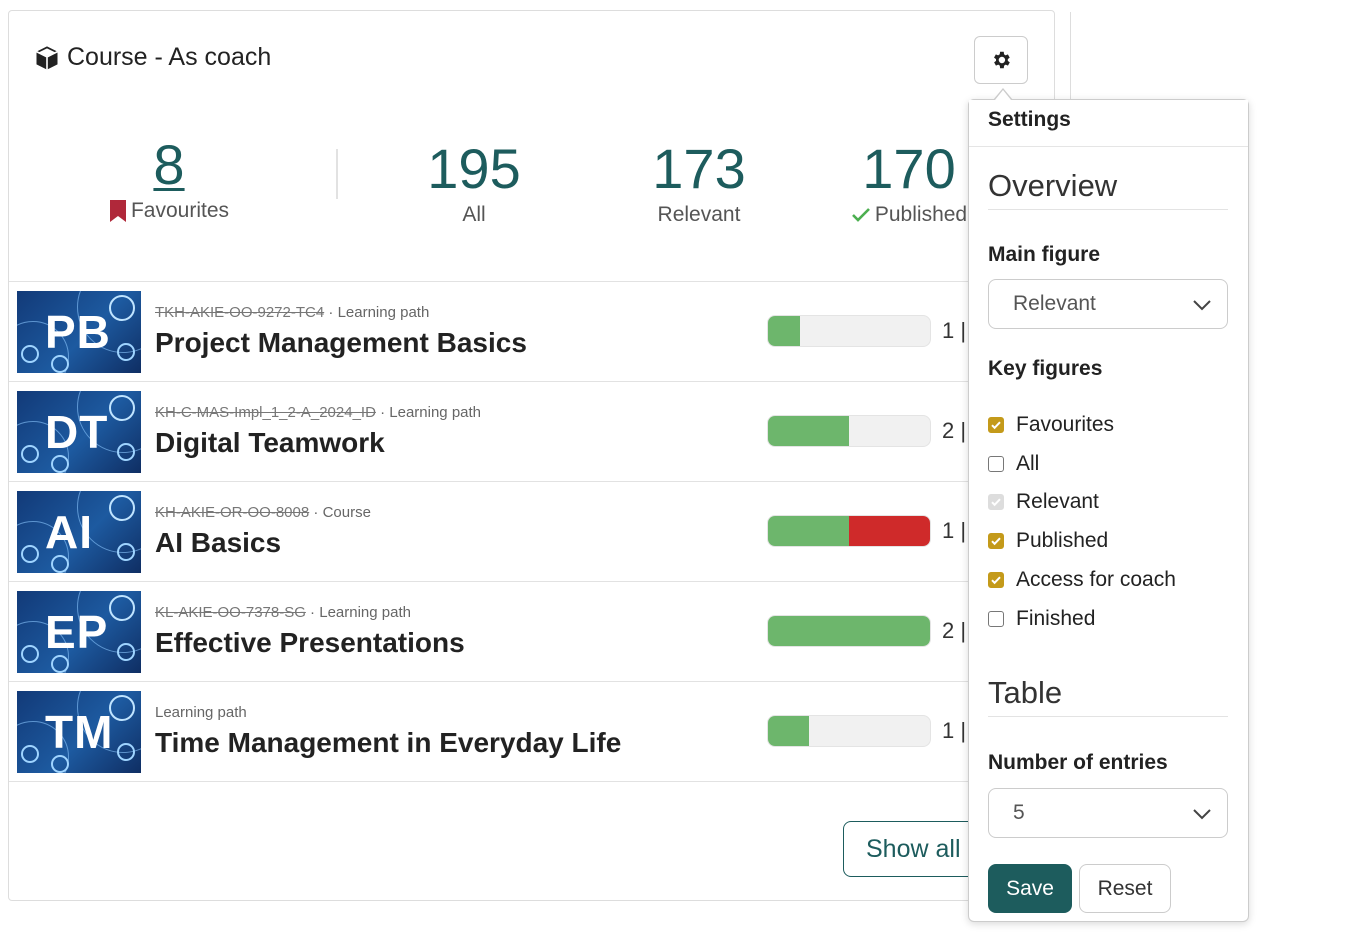  I want to click on overview-divider, so click(1108, 209).